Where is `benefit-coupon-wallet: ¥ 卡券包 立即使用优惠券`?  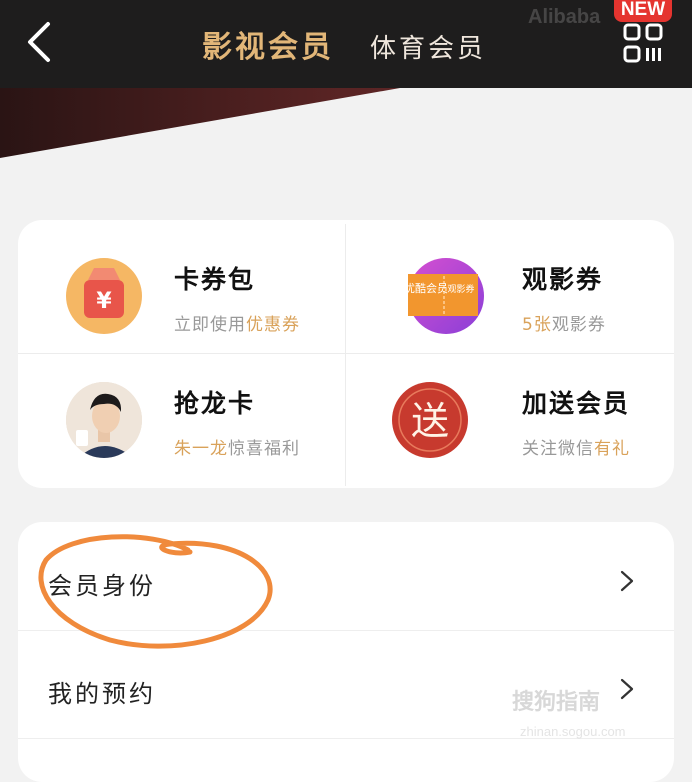
benefit-coupon-wallet: ¥ 卡券包 立即使用优惠券 is located at coordinates (181, 286).